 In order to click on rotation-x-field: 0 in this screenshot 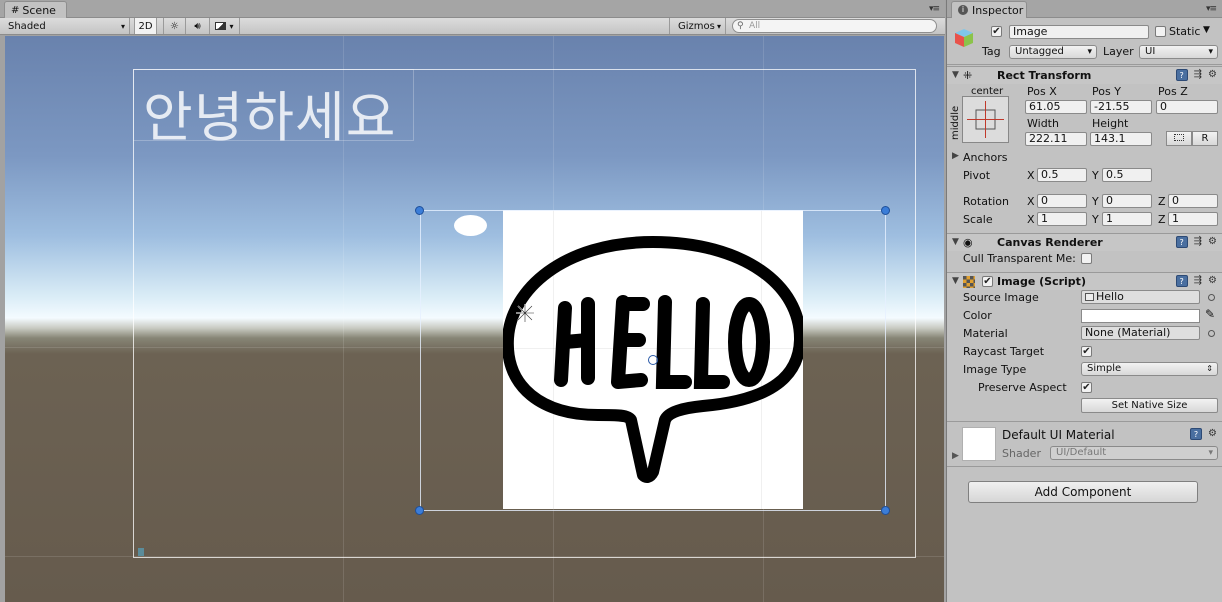, I will do `click(1062, 201)`.